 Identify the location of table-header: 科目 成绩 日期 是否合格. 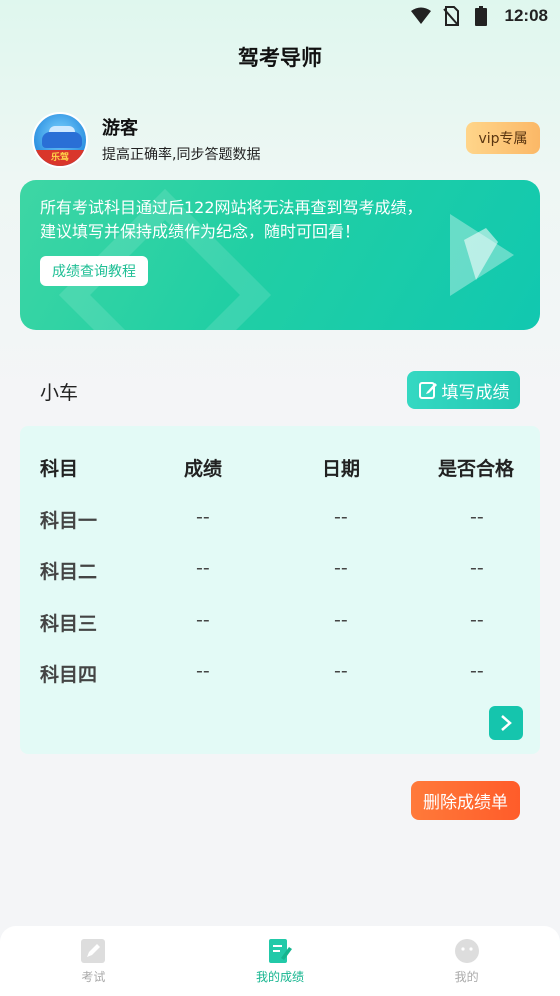
(280, 469).